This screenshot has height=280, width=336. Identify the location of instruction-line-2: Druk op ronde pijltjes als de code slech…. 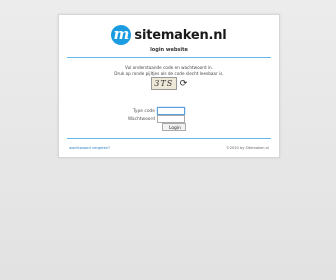
(169, 73).